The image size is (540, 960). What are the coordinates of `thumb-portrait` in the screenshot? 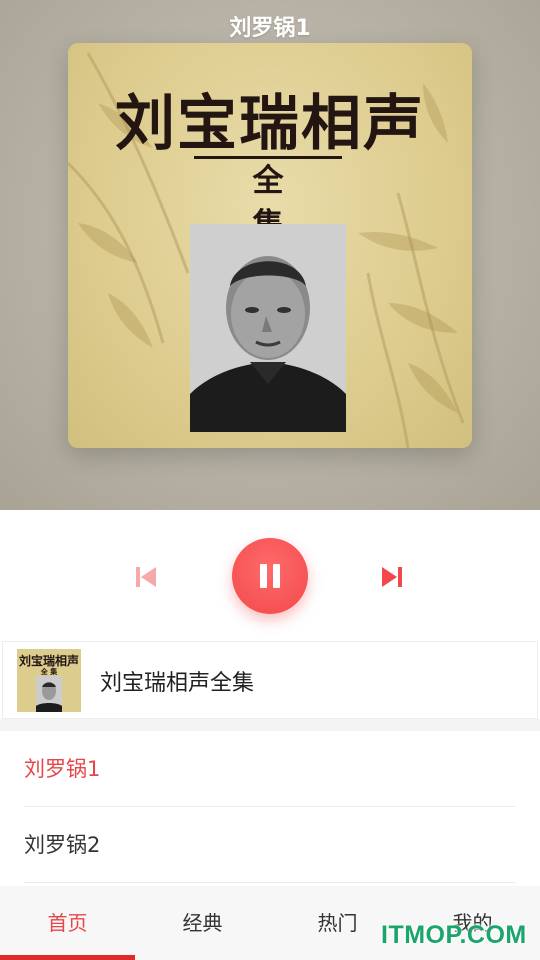 It's located at (49, 694).